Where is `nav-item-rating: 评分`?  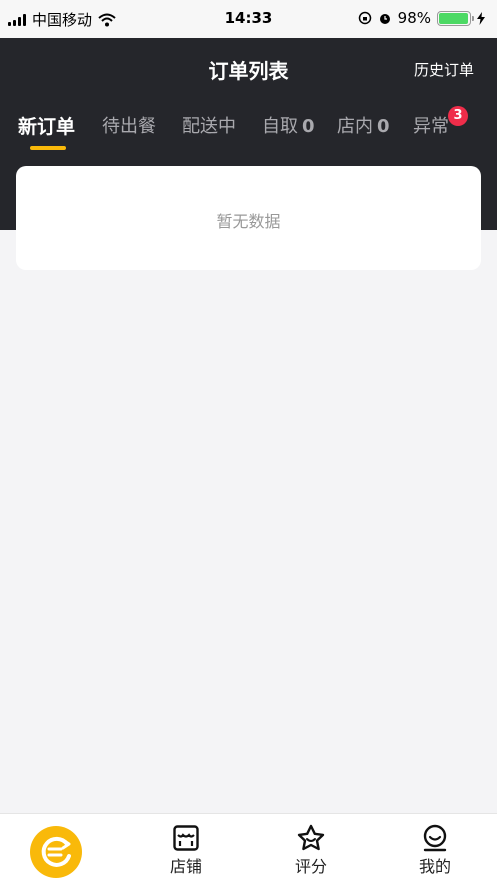 nav-item-rating: 评分 is located at coordinates (311, 848).